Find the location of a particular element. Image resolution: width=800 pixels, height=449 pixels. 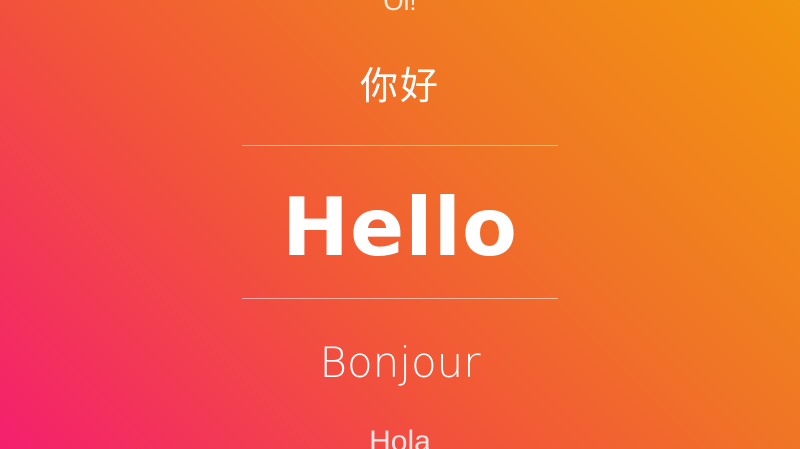

picker-option-oi: Oi! is located at coordinates (400, 8).